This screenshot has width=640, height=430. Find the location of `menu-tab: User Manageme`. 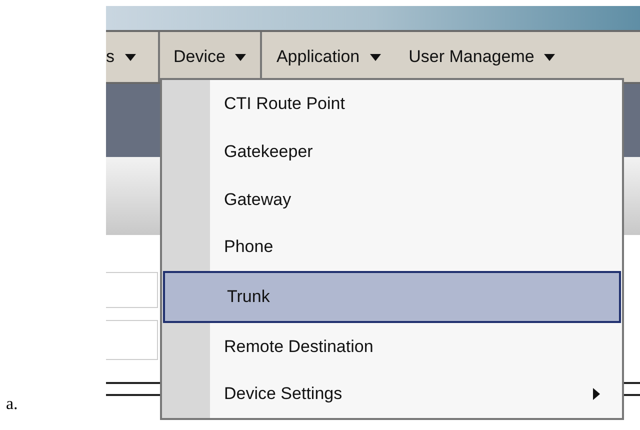

menu-tab: User Manageme is located at coordinates (482, 57).